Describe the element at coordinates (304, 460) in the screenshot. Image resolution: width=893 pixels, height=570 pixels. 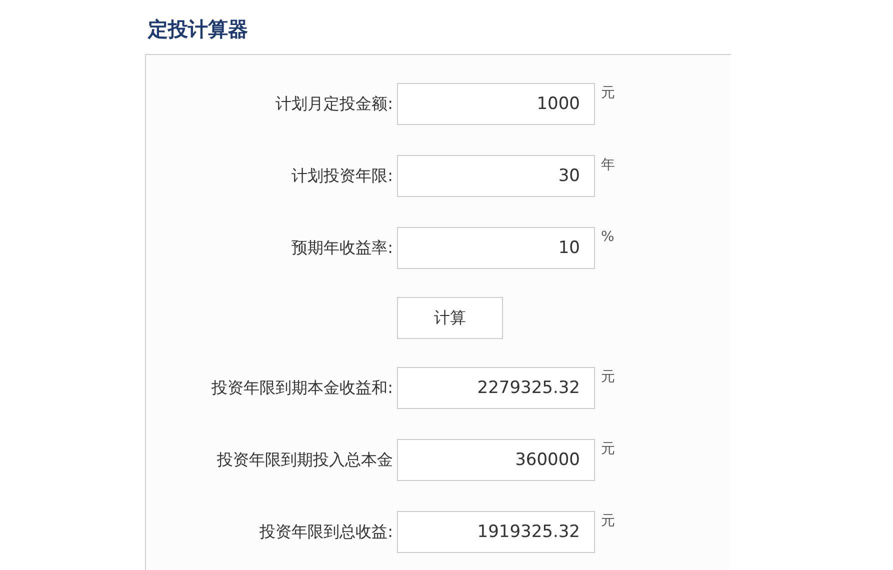
I see `field-label: 投资年限到期投入总本金` at that location.